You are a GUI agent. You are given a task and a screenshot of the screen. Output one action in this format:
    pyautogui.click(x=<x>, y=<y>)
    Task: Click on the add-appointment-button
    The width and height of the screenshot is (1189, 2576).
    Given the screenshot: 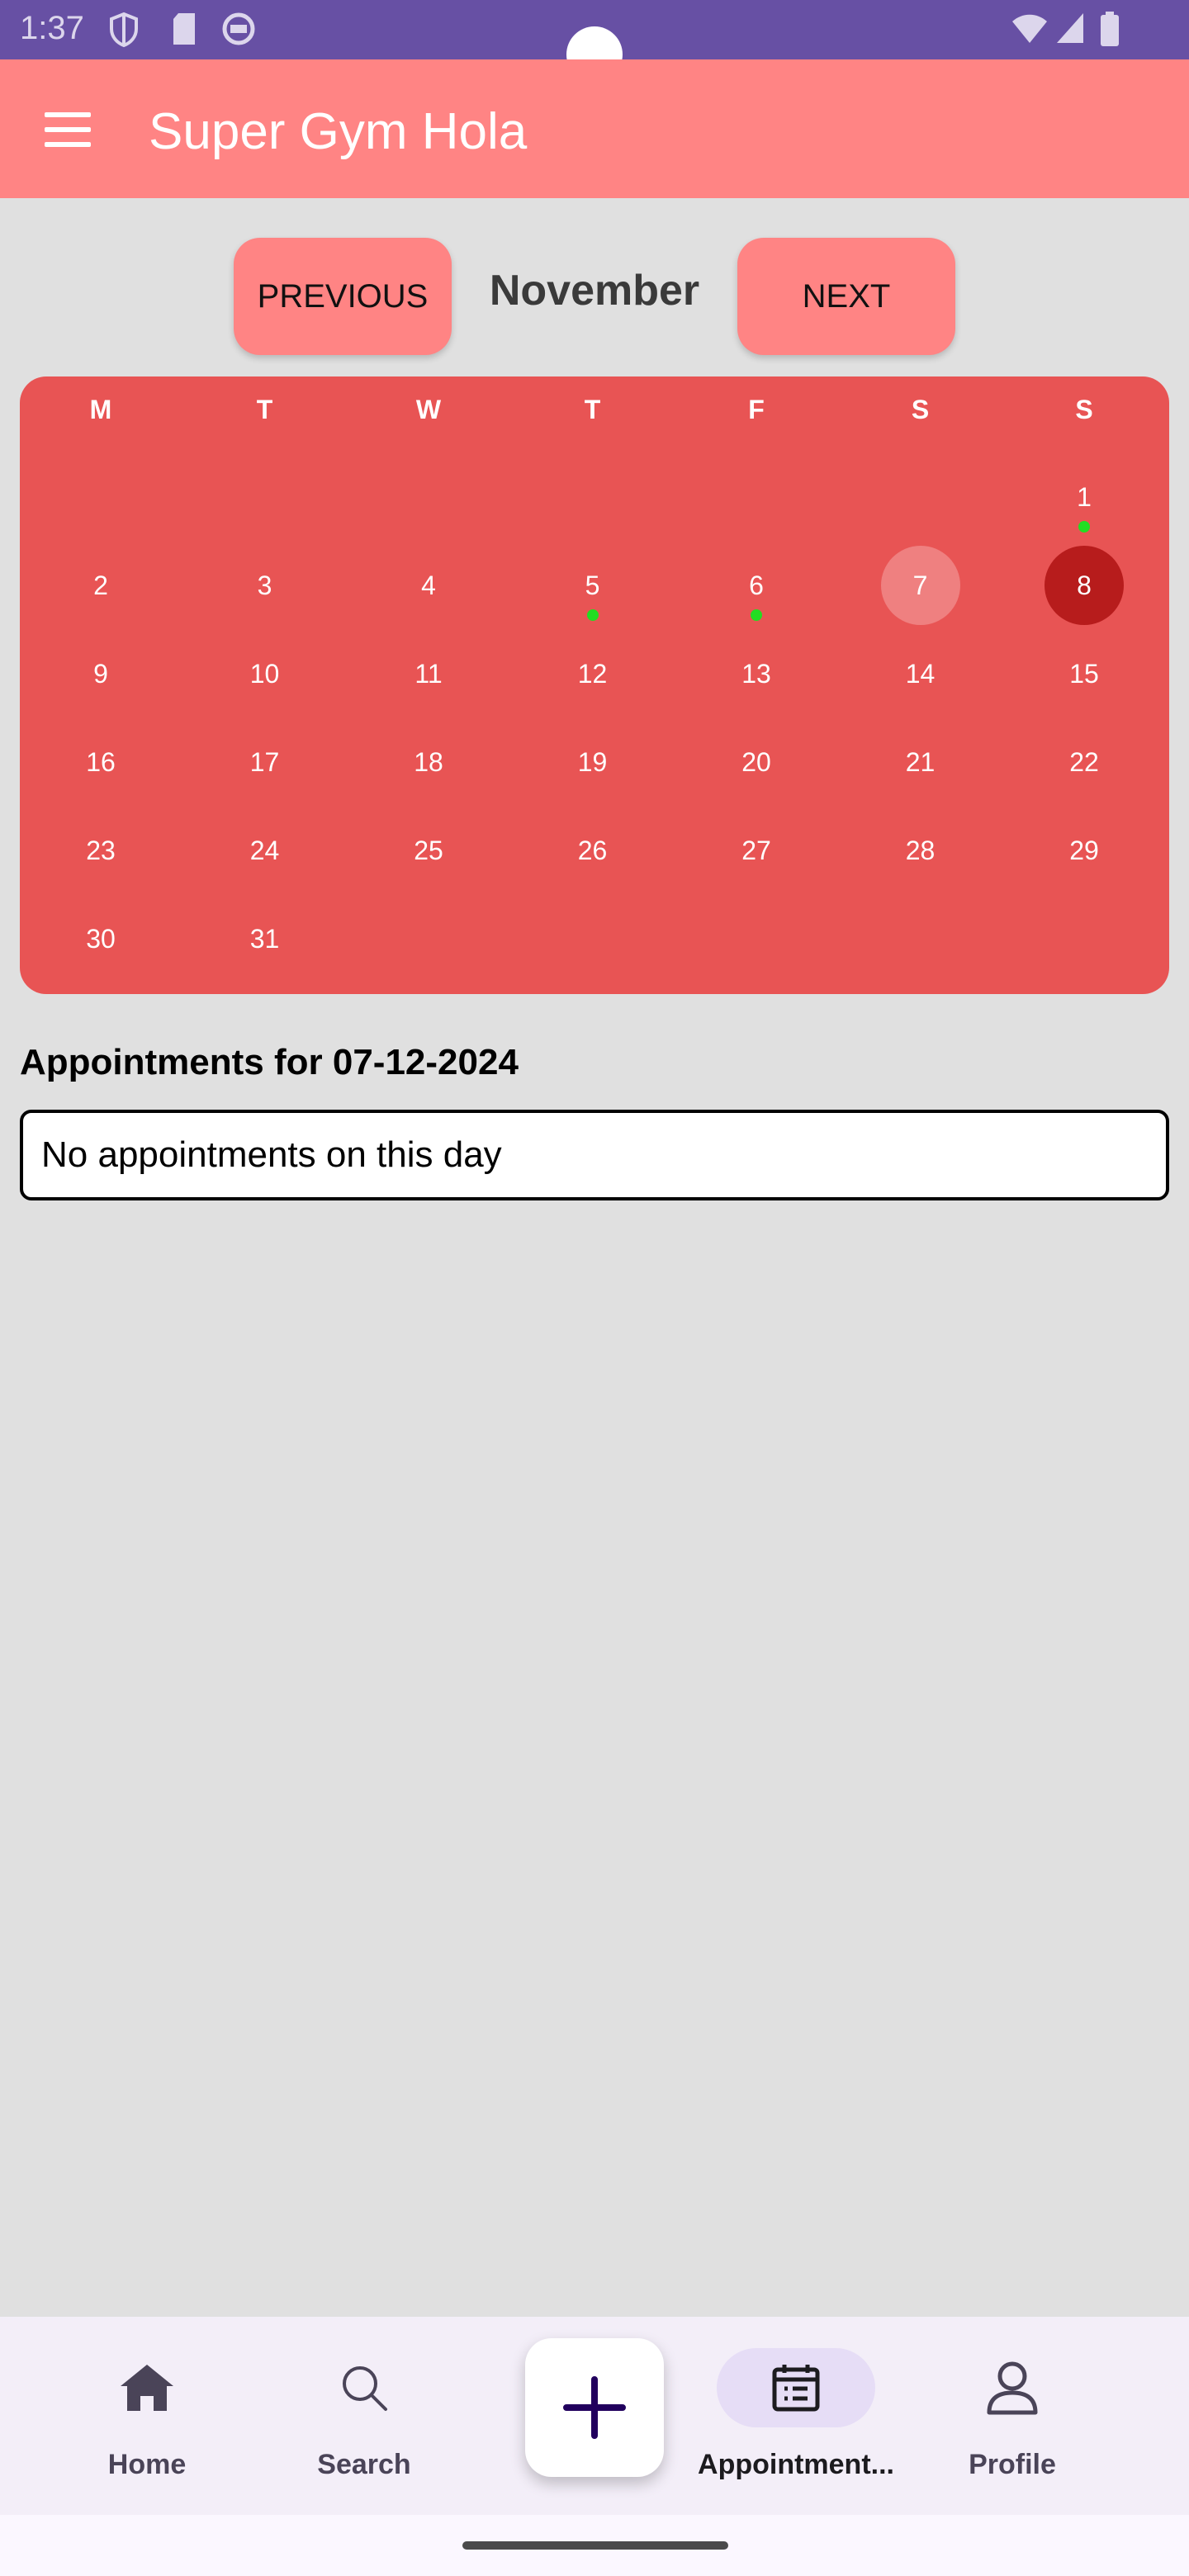 What is the action you would take?
    pyautogui.click(x=594, y=2407)
    